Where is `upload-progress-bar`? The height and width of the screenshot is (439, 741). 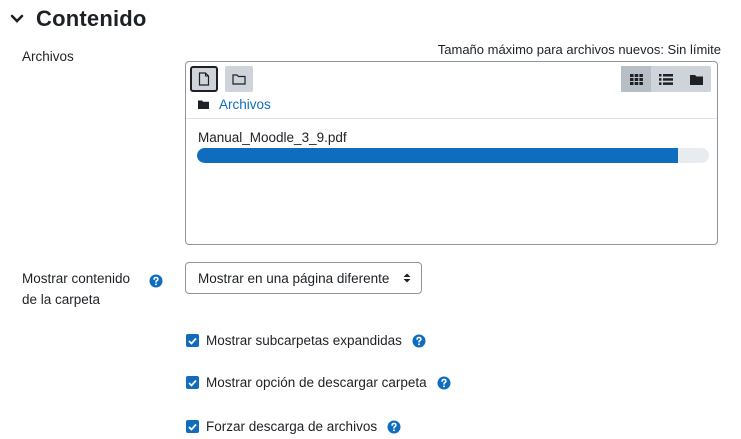 upload-progress-bar is located at coordinates (453, 155).